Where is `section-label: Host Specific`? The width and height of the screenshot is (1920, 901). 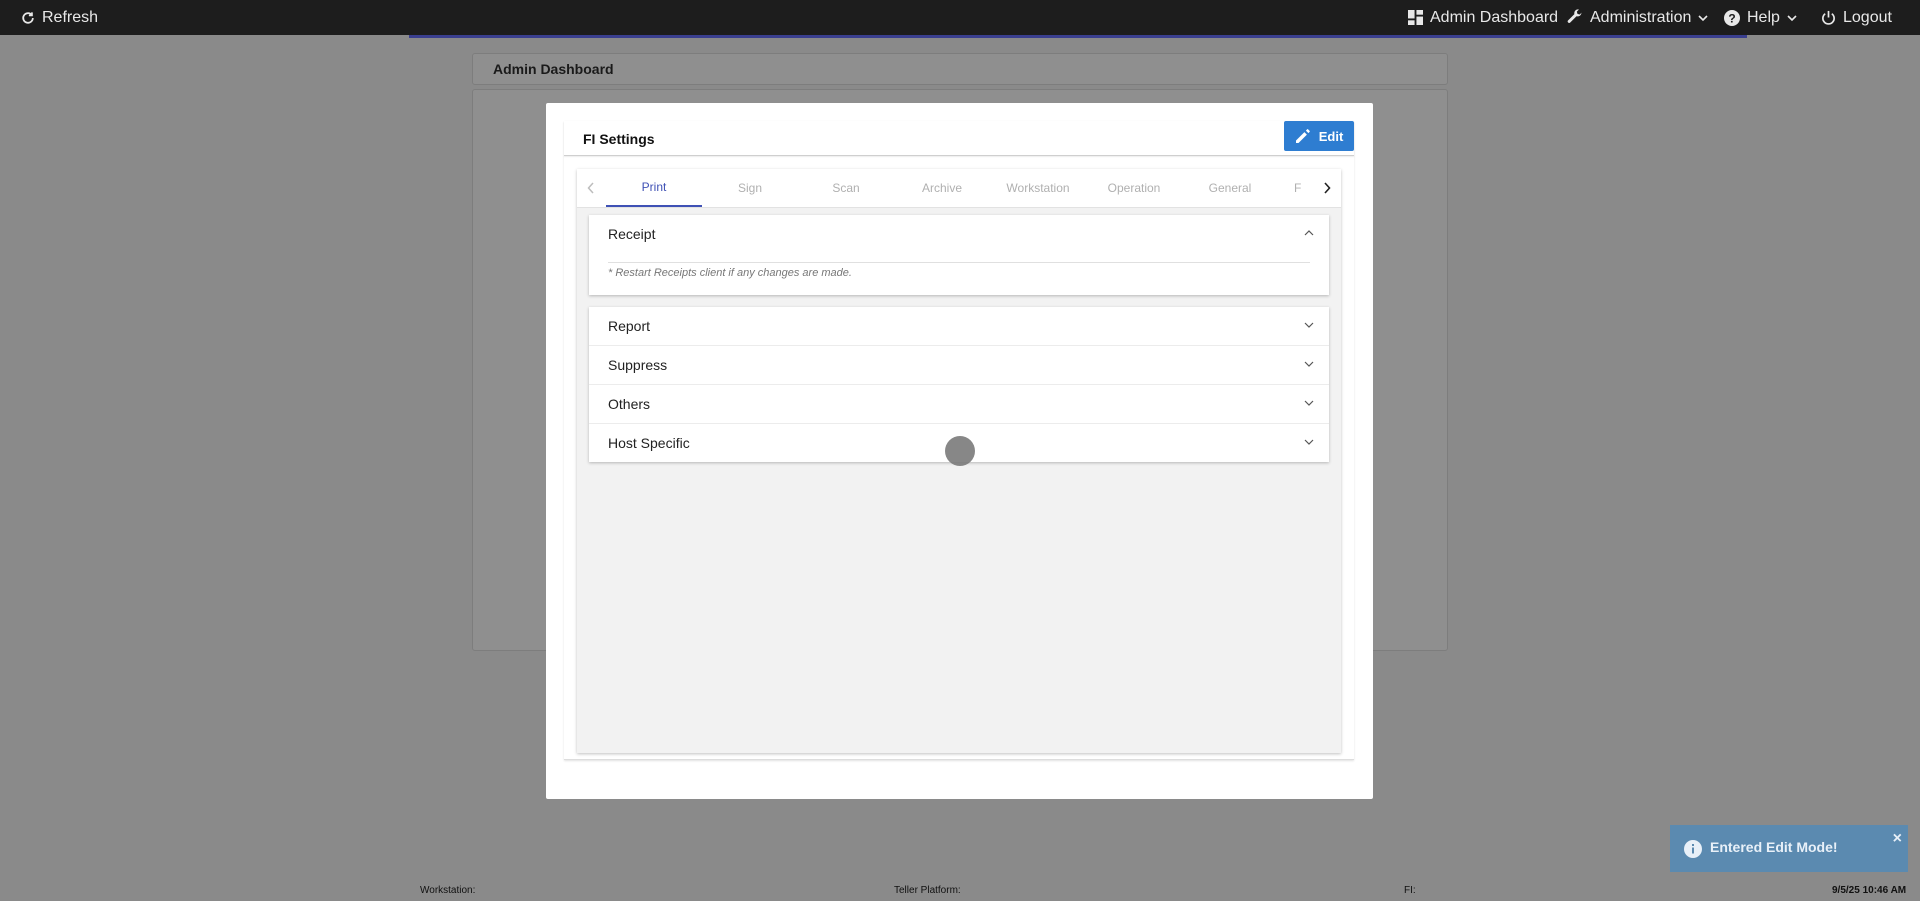
section-label: Host Specific is located at coordinates (649, 443).